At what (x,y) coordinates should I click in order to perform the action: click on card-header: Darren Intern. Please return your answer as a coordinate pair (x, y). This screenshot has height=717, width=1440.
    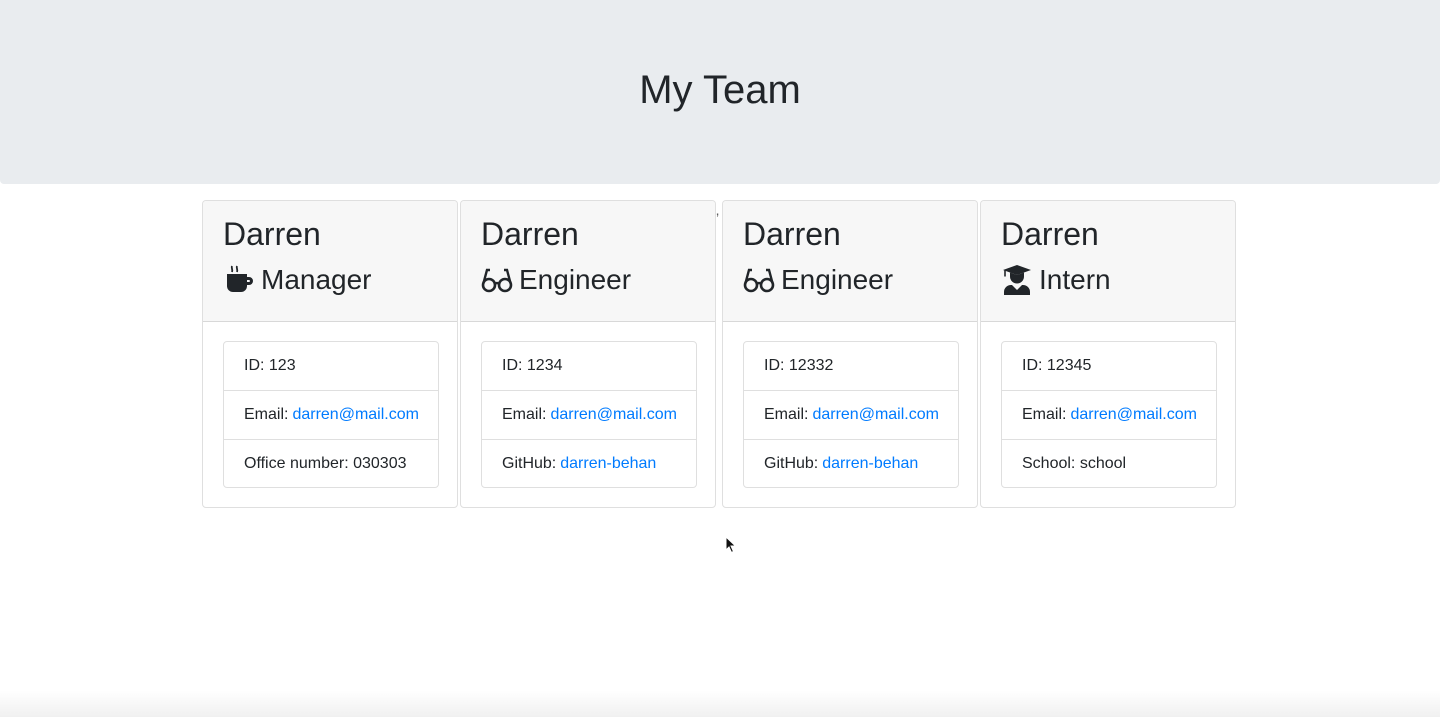
    Looking at the image, I should click on (1108, 261).